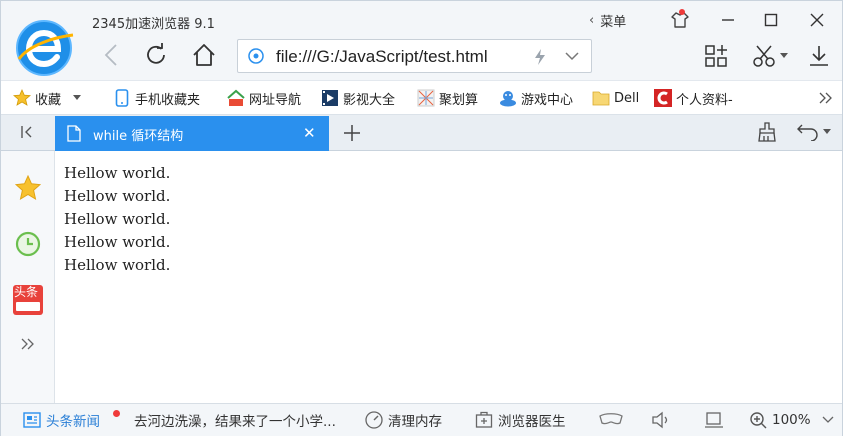 The image size is (843, 436). I want to click on gauge-icon, so click(374, 420).